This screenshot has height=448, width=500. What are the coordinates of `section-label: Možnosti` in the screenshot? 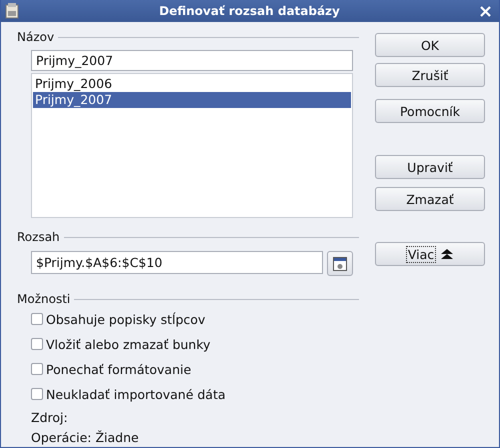 It's located at (43, 299).